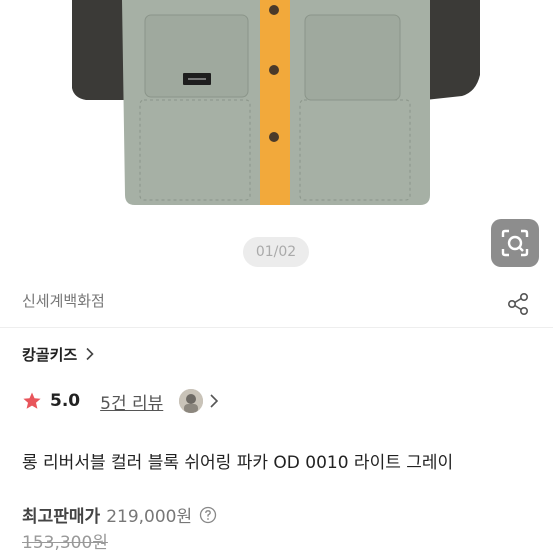  I want to click on product-title: 롱 리버서블 컬러 블록 쉬어링 파카 OD 0010 라이트 그레이, so click(238, 463).